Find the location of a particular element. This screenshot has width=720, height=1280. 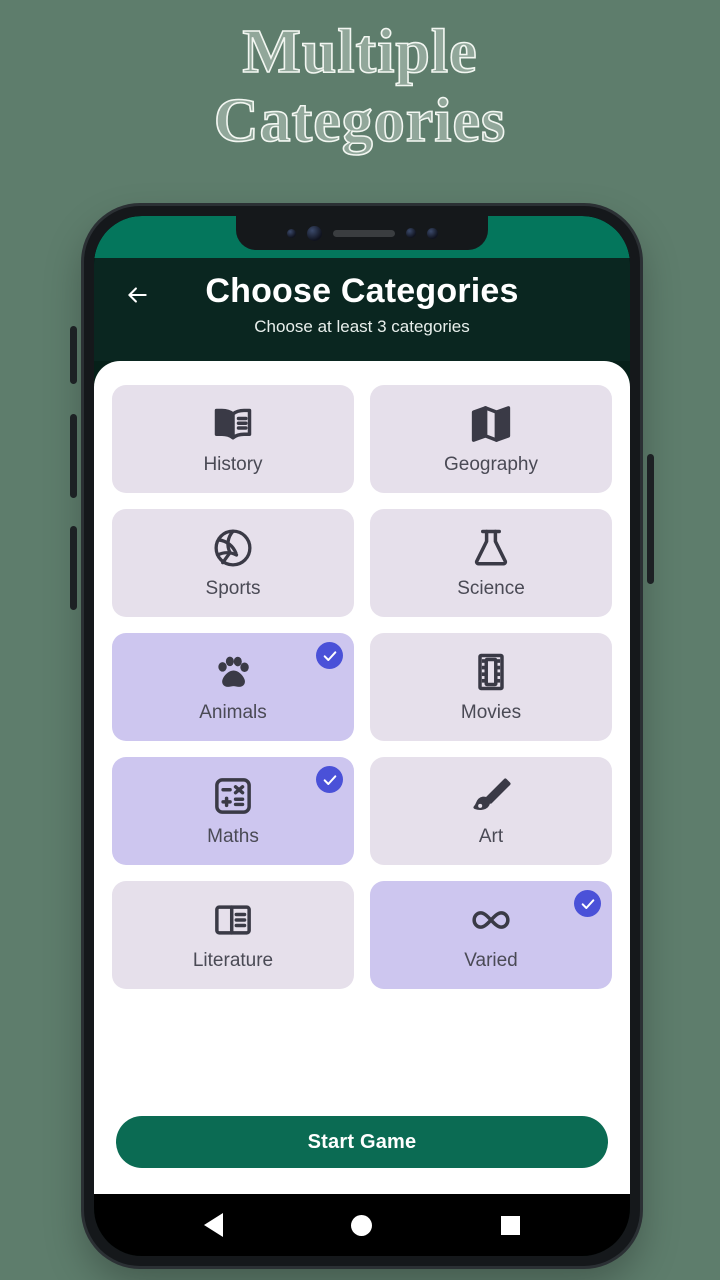

category-card-sports: Sports is located at coordinates (233, 563).